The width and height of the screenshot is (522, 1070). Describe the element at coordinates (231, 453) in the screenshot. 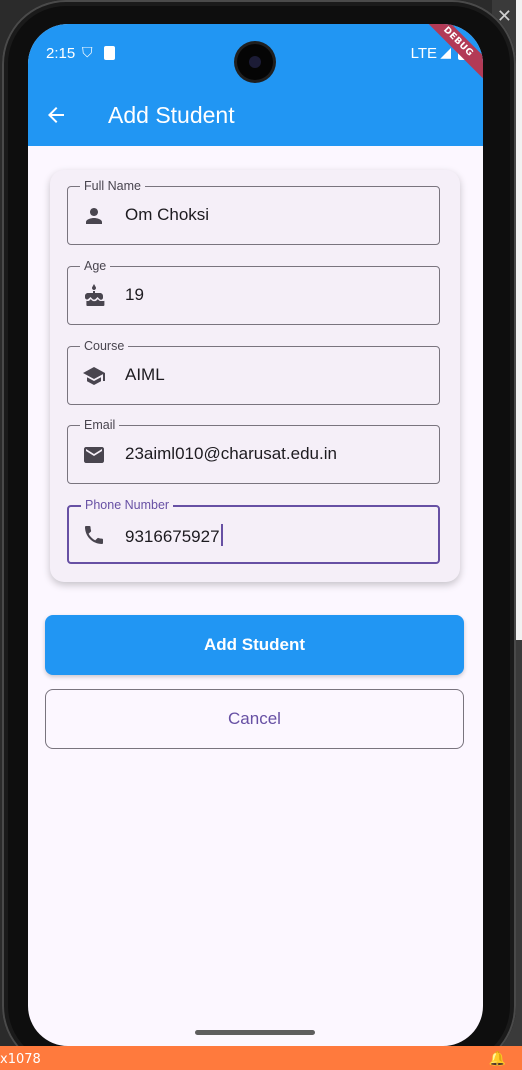

I see `email-value: 23aiml010@charusat.edu.in` at that location.